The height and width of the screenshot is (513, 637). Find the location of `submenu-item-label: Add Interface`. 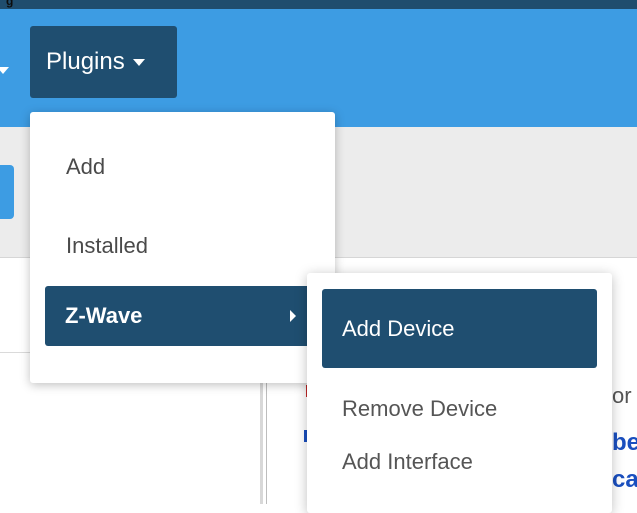

submenu-item-label: Add Interface is located at coordinates (407, 461).